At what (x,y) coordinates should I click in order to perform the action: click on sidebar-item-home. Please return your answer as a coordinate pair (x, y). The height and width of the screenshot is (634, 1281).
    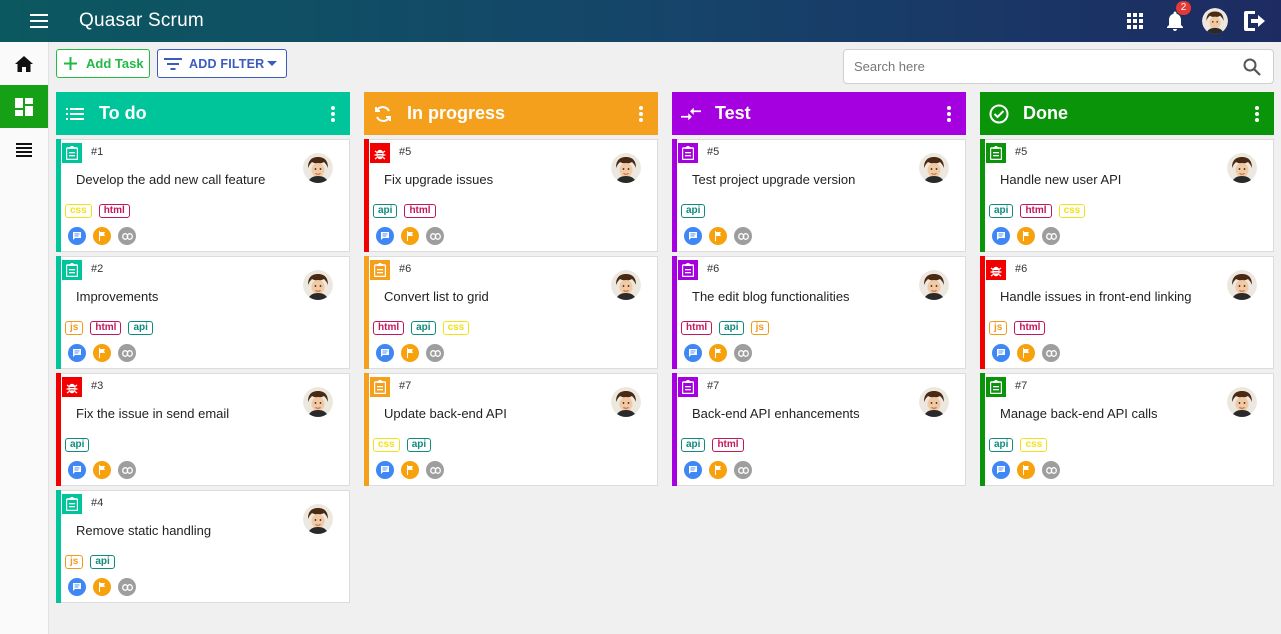
    Looking at the image, I should click on (24, 63).